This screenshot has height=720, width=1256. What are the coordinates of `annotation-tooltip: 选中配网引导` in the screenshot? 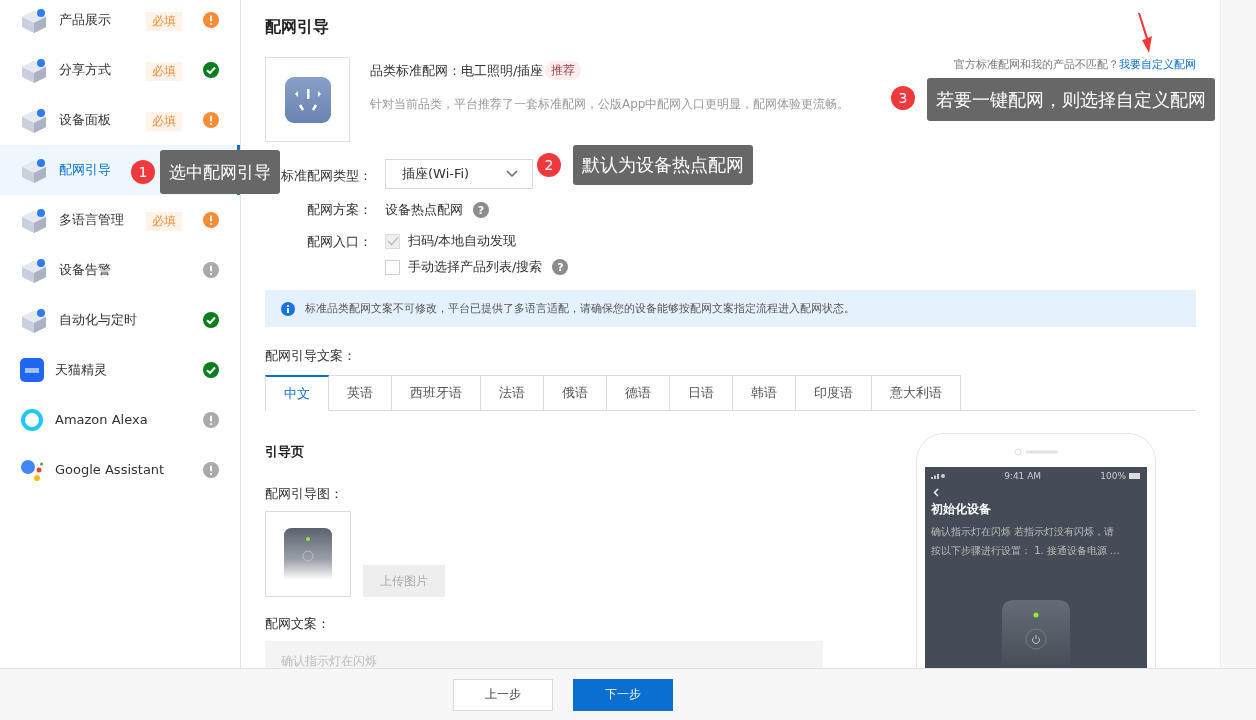 It's located at (220, 172).